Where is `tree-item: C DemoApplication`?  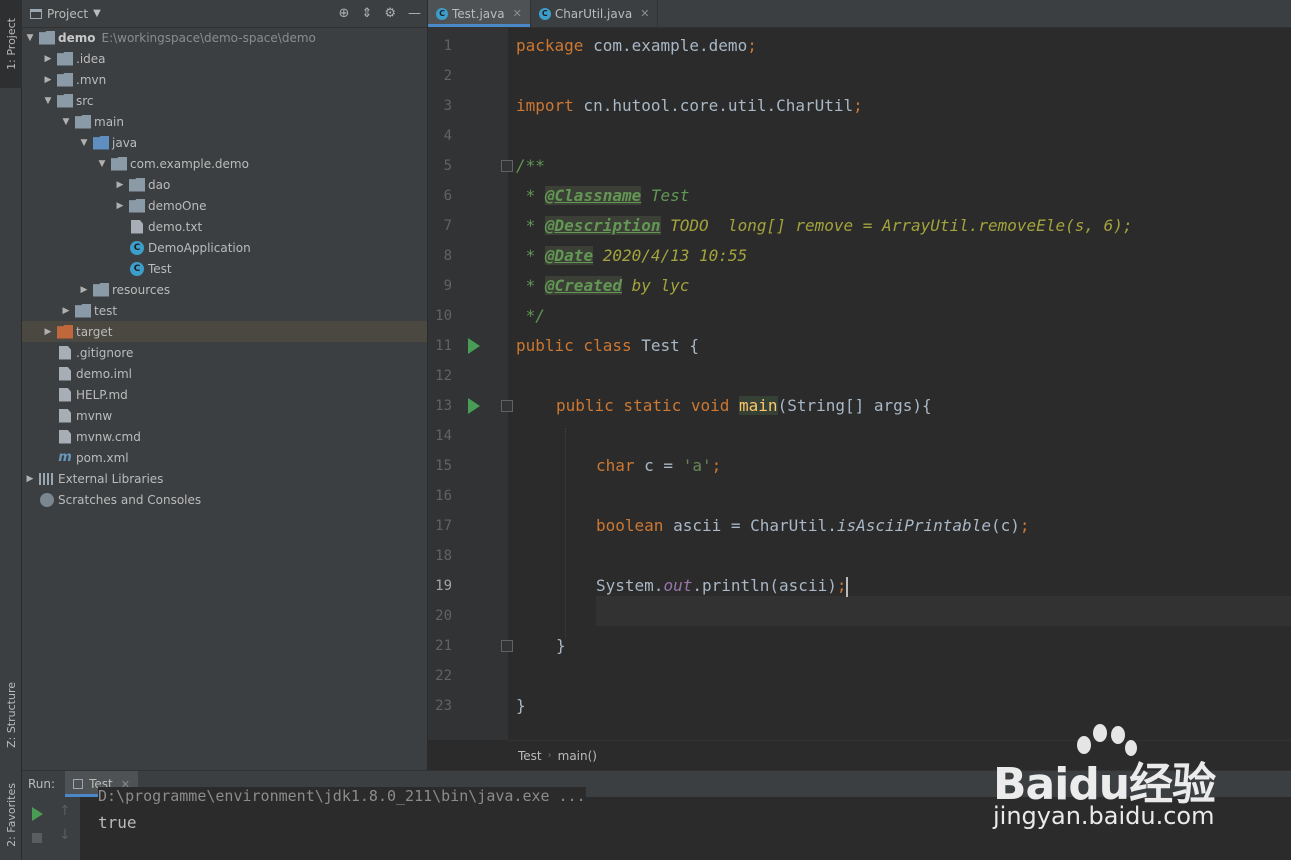
tree-item: C DemoApplication is located at coordinates (224, 247).